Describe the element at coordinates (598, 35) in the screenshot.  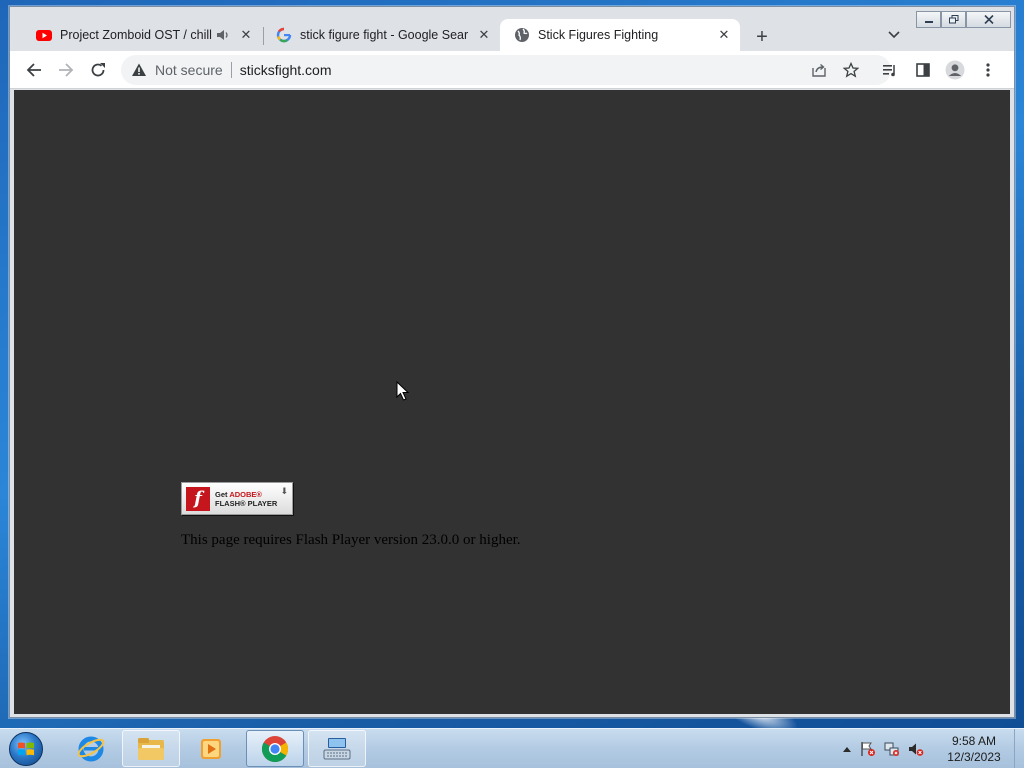
I see `tab-title: Stick Figures Fighting` at that location.